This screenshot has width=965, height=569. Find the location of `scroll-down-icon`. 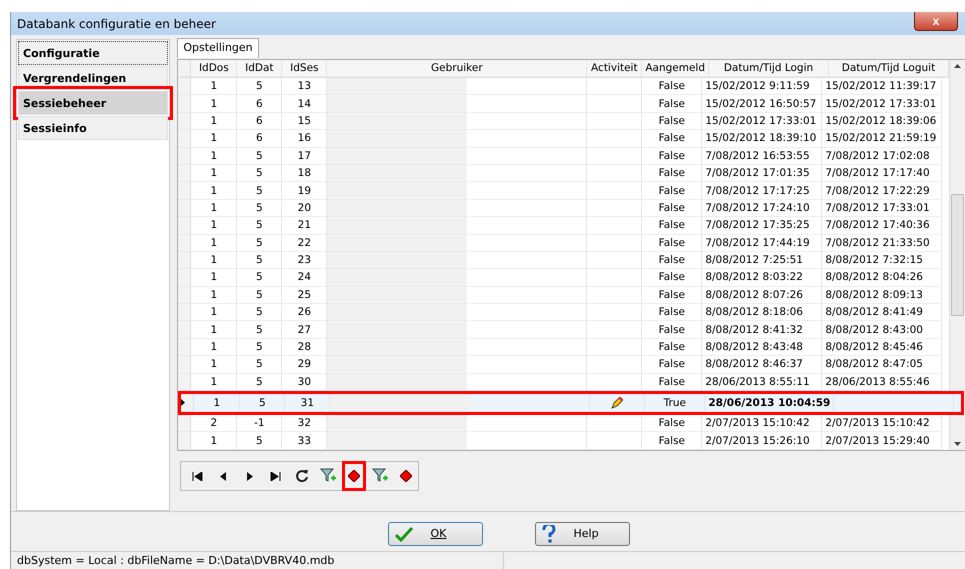

scroll-down-icon is located at coordinates (957, 444).